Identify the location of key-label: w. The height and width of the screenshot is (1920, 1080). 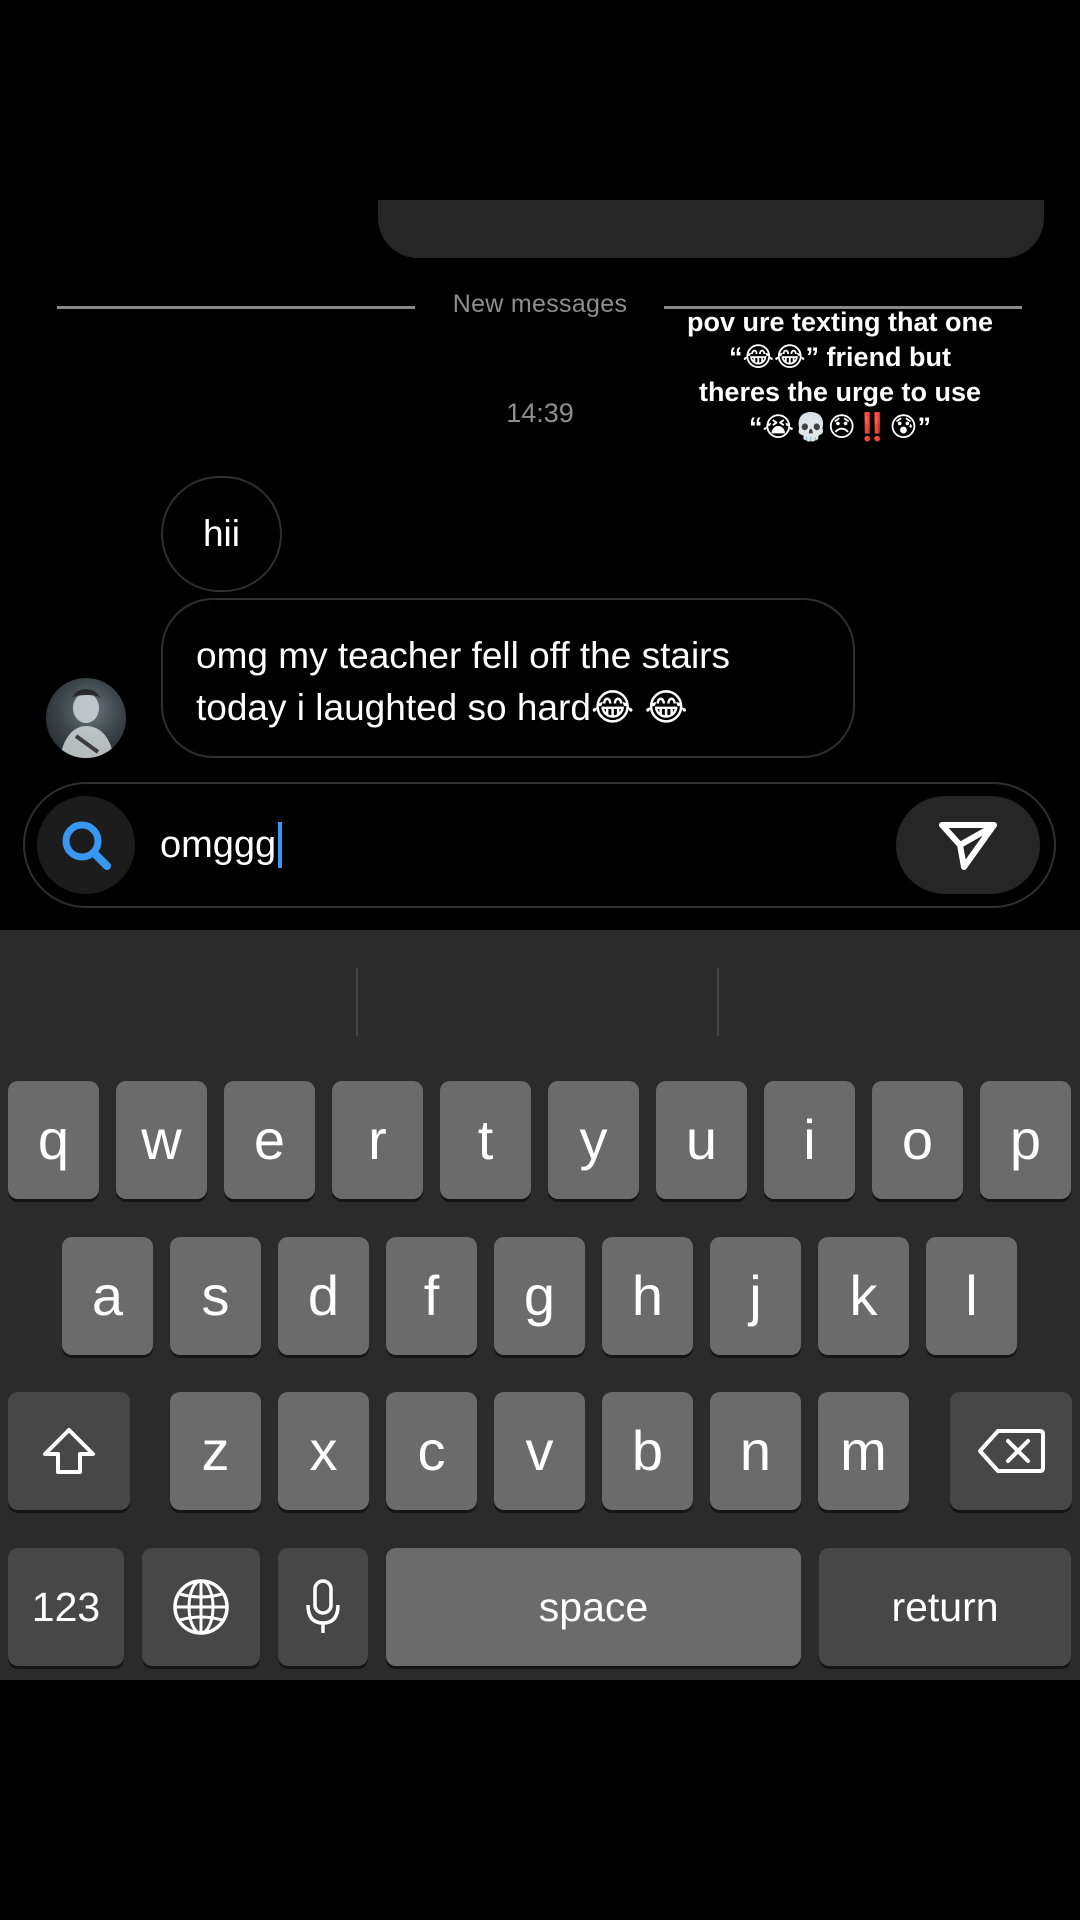
(161, 1139).